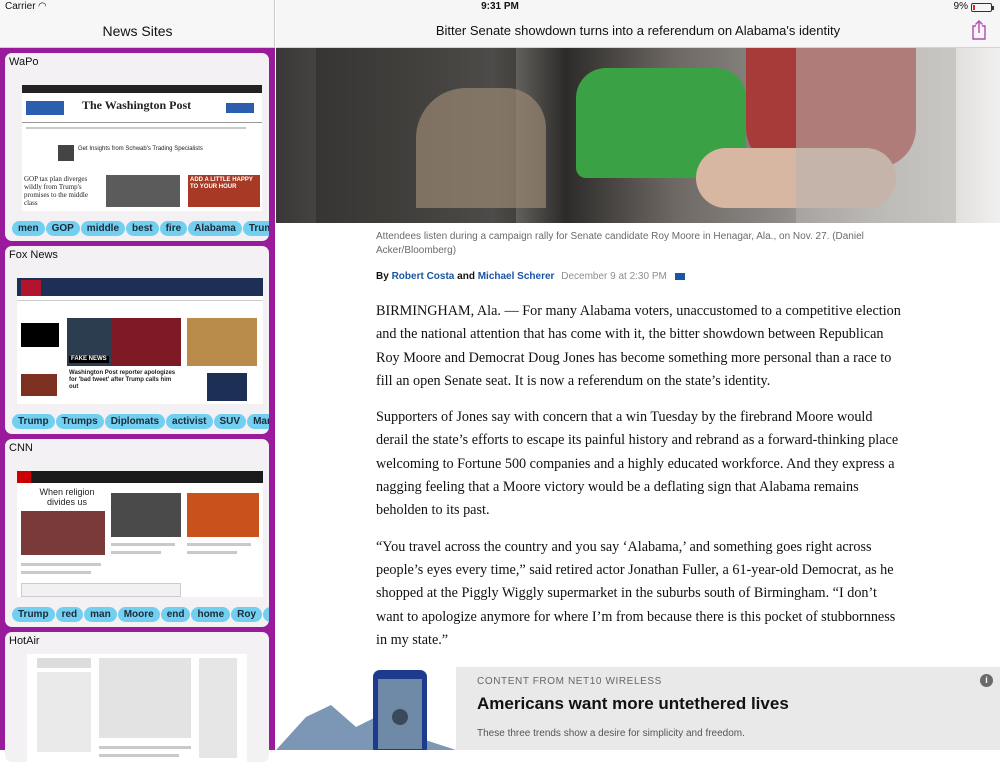 The height and width of the screenshot is (762, 1000). Describe the element at coordinates (135, 421) in the screenshot. I see `keyword-tag: Diplomats` at that location.